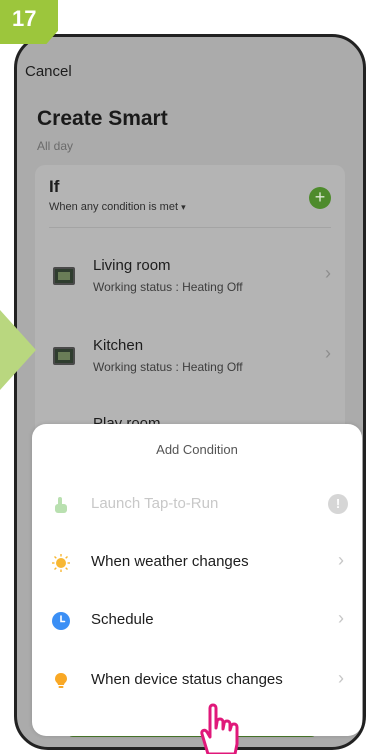  Describe the element at coordinates (122, 619) in the screenshot. I see `option-label: Schedule` at that location.